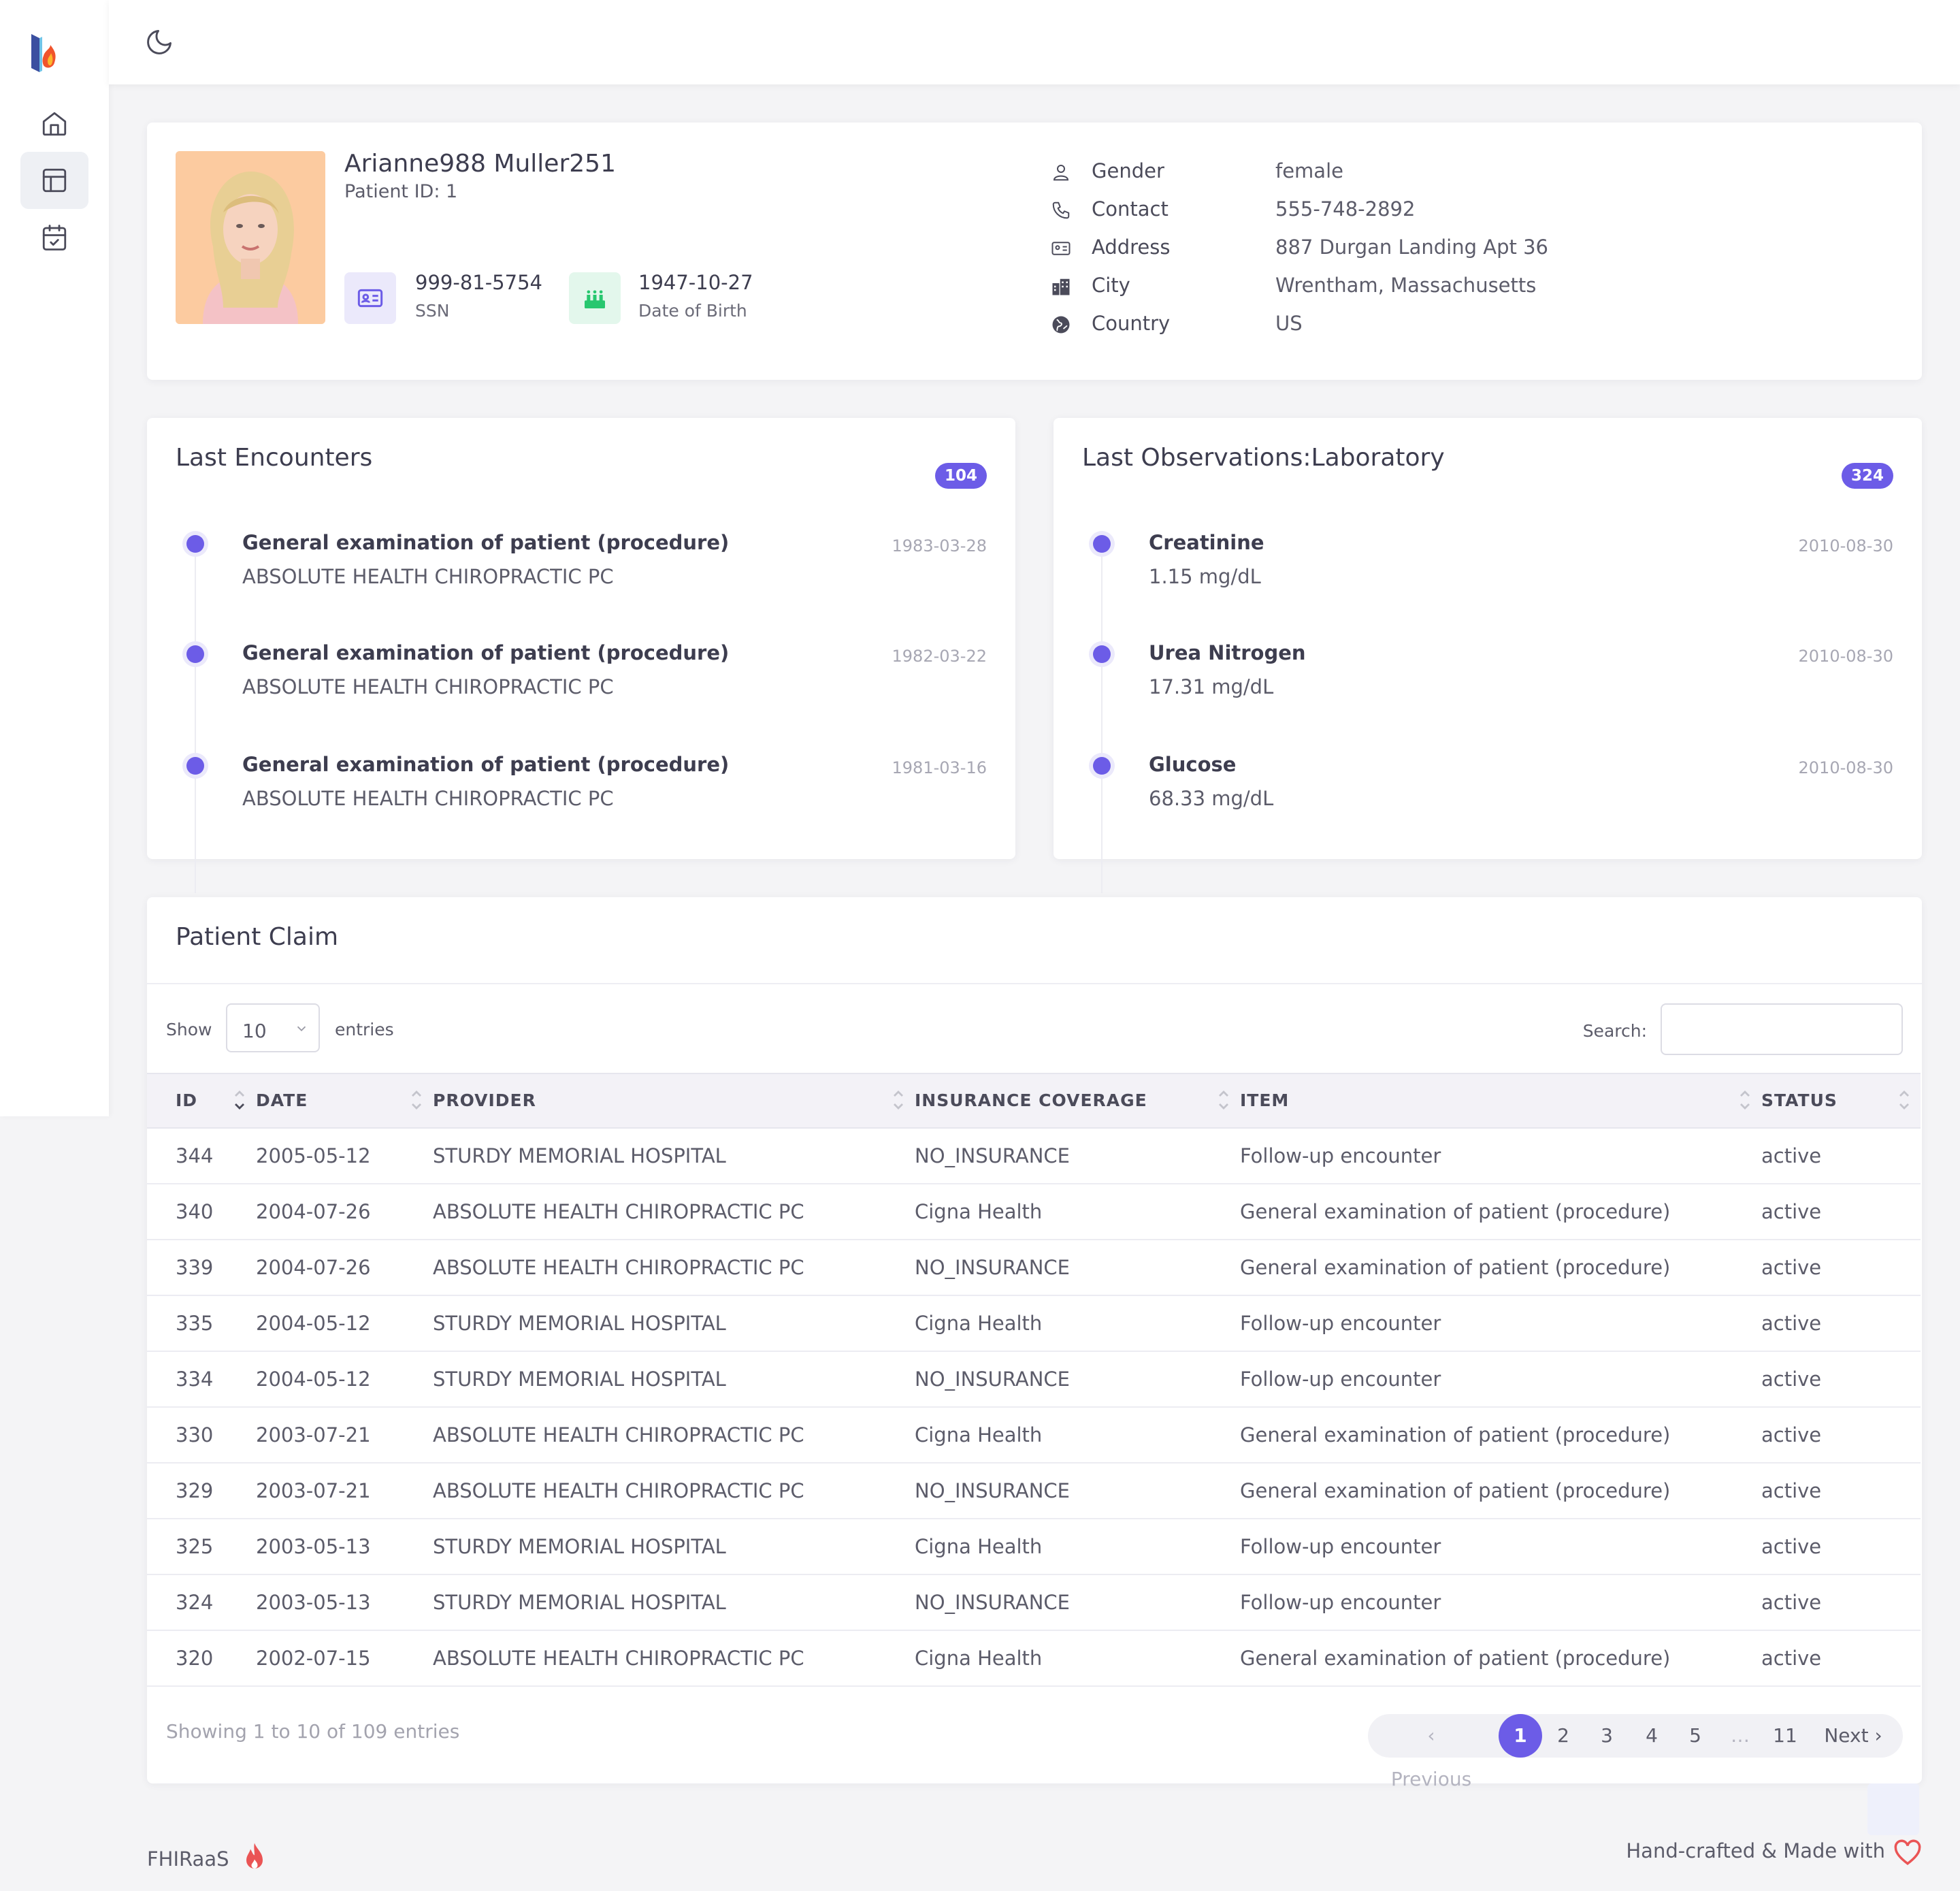 The height and width of the screenshot is (1891, 1960). I want to click on page-button-4: 4, so click(1652, 1736).